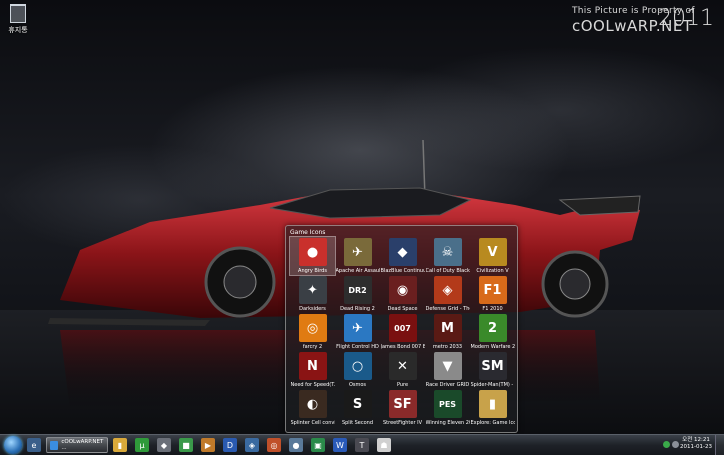 The height and width of the screenshot is (455, 724). I want to click on game-icon-label: Osmos, so click(357, 385).